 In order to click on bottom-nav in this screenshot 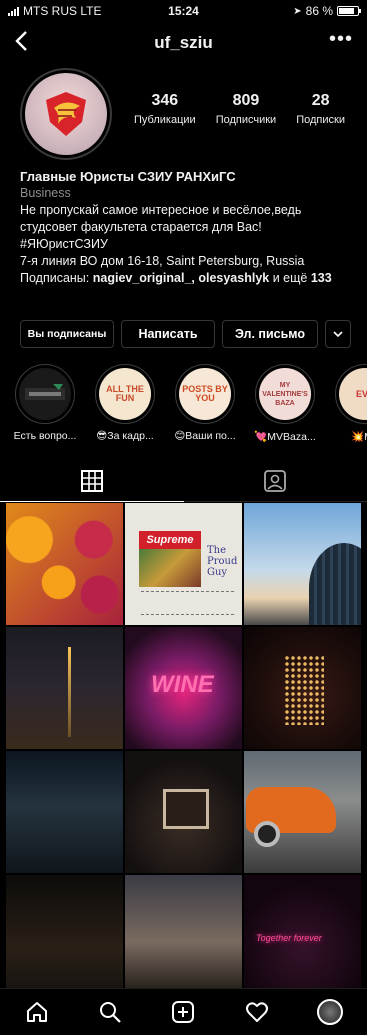, I will do `click(183, 1011)`.